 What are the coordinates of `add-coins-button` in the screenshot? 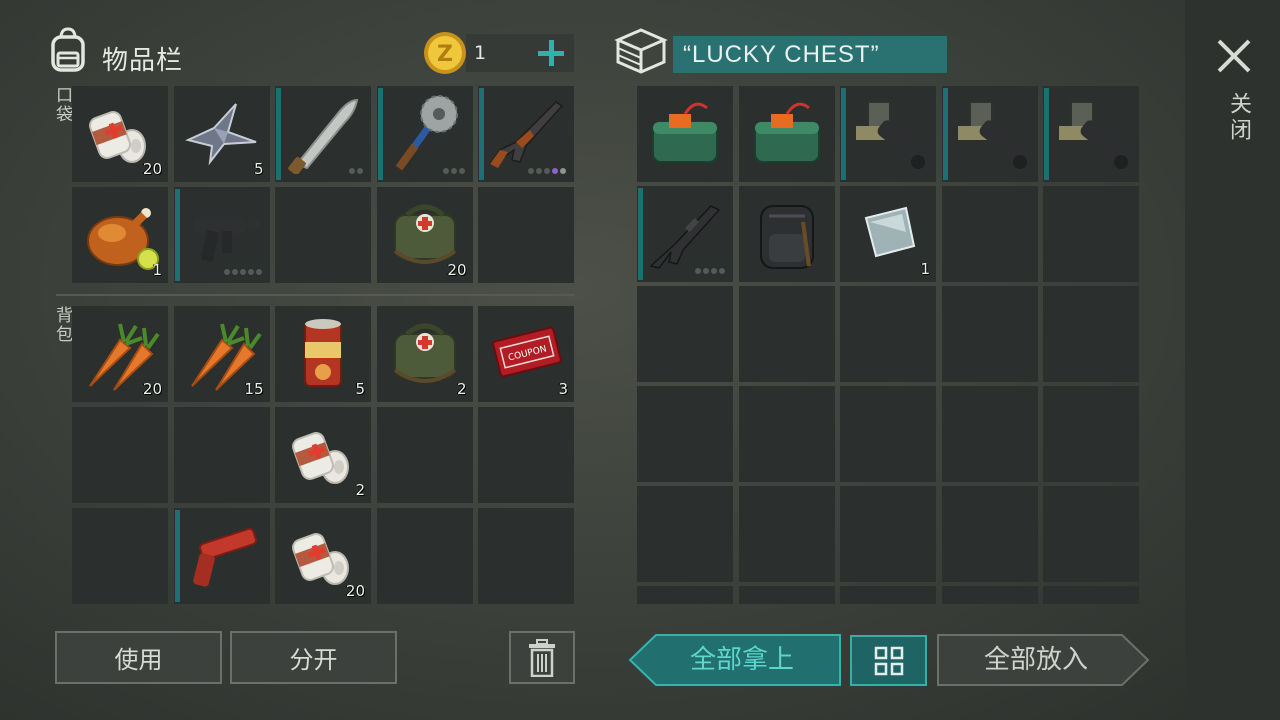 It's located at (551, 53).